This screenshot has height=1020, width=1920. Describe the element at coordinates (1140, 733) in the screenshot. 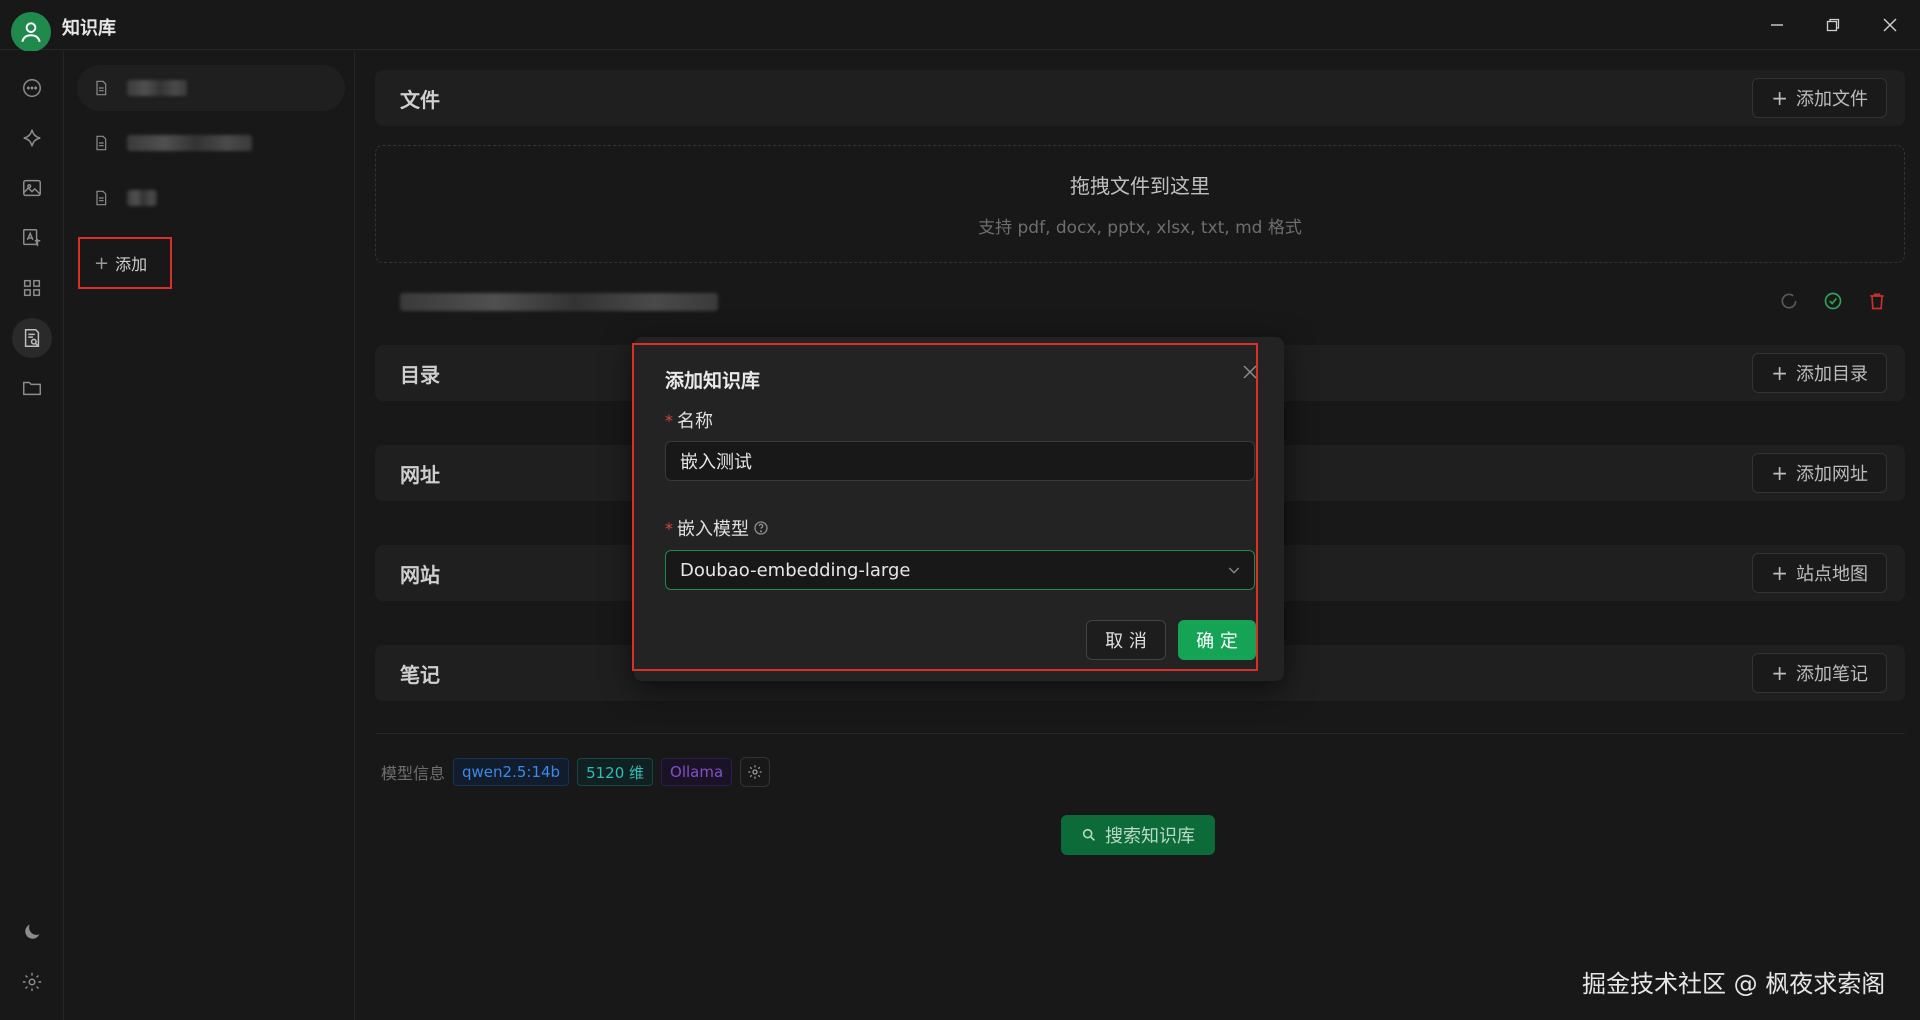

I see `divider` at that location.